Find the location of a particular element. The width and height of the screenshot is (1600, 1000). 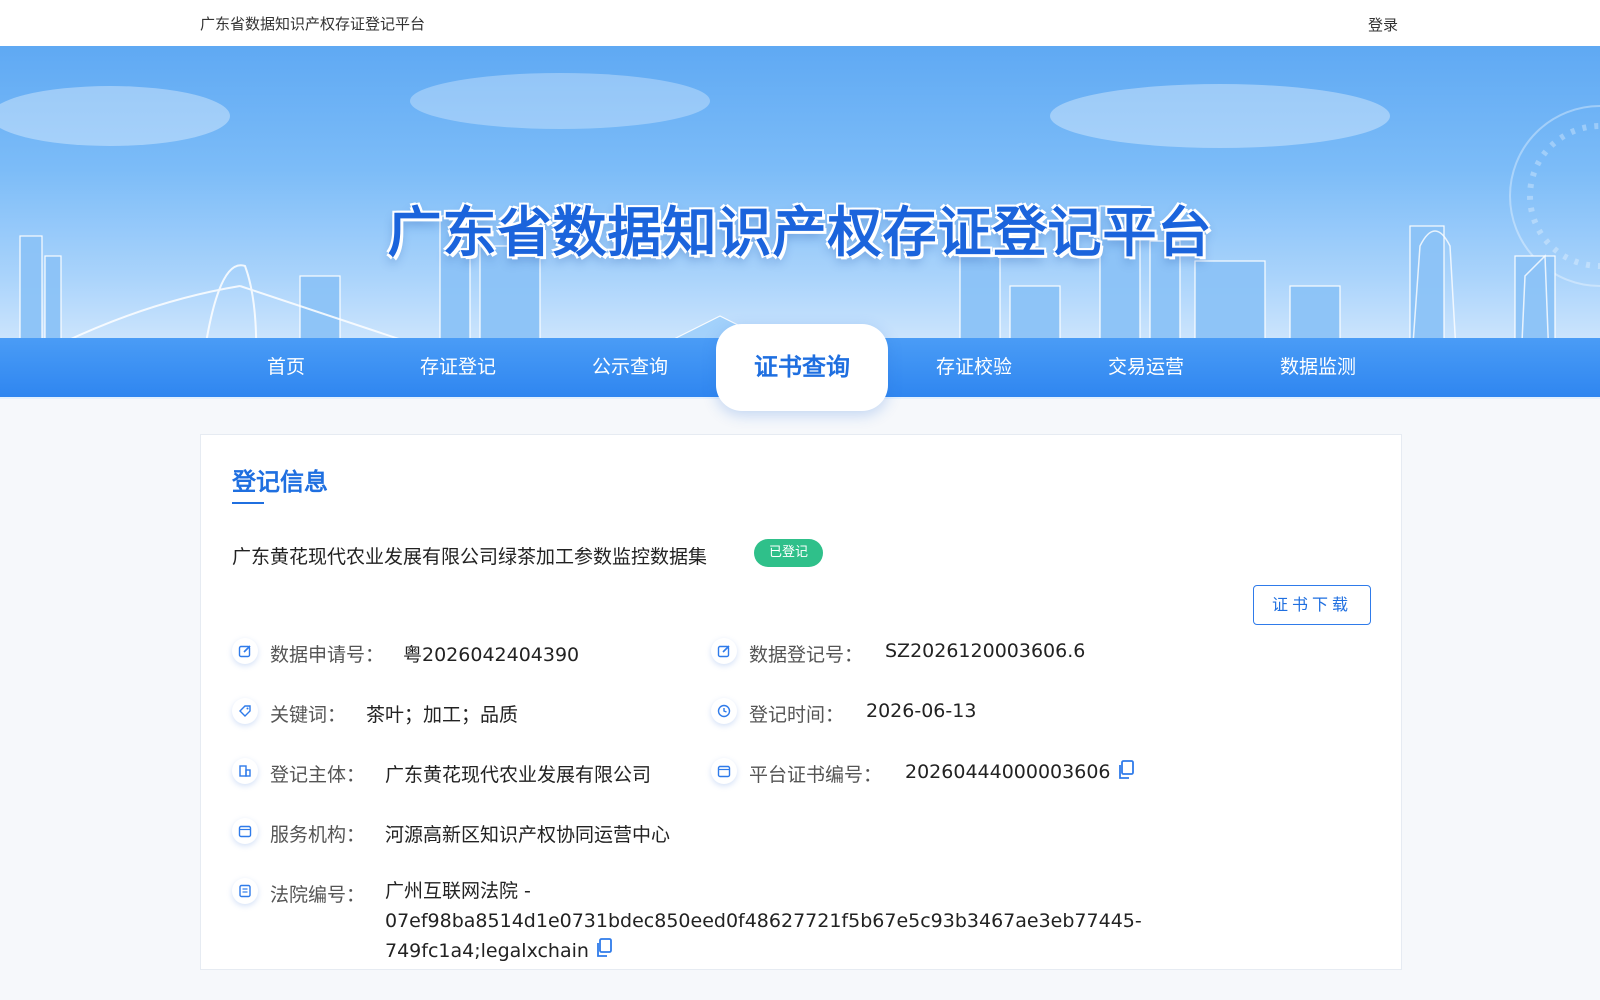

field-label: 法院编号： is located at coordinates (318, 895).